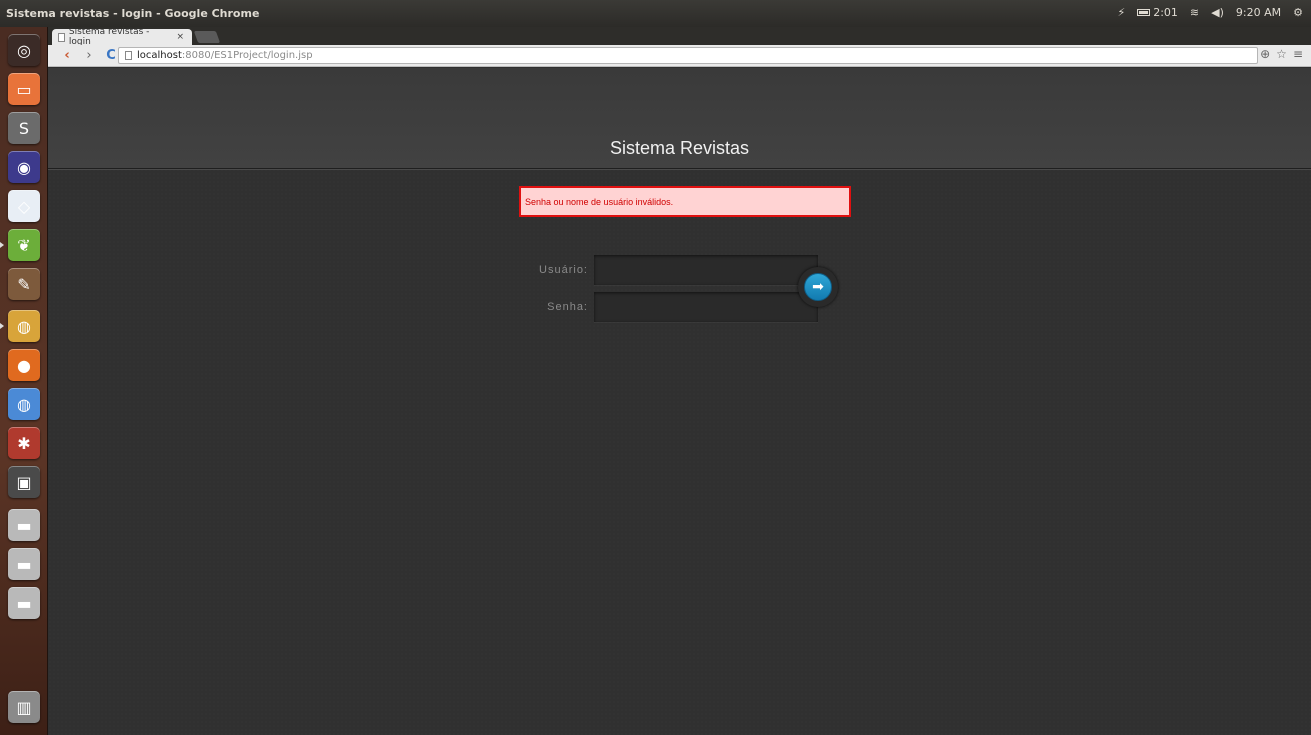 The height and width of the screenshot is (735, 1311). Describe the element at coordinates (706, 307) in the screenshot. I see `password-input` at that location.